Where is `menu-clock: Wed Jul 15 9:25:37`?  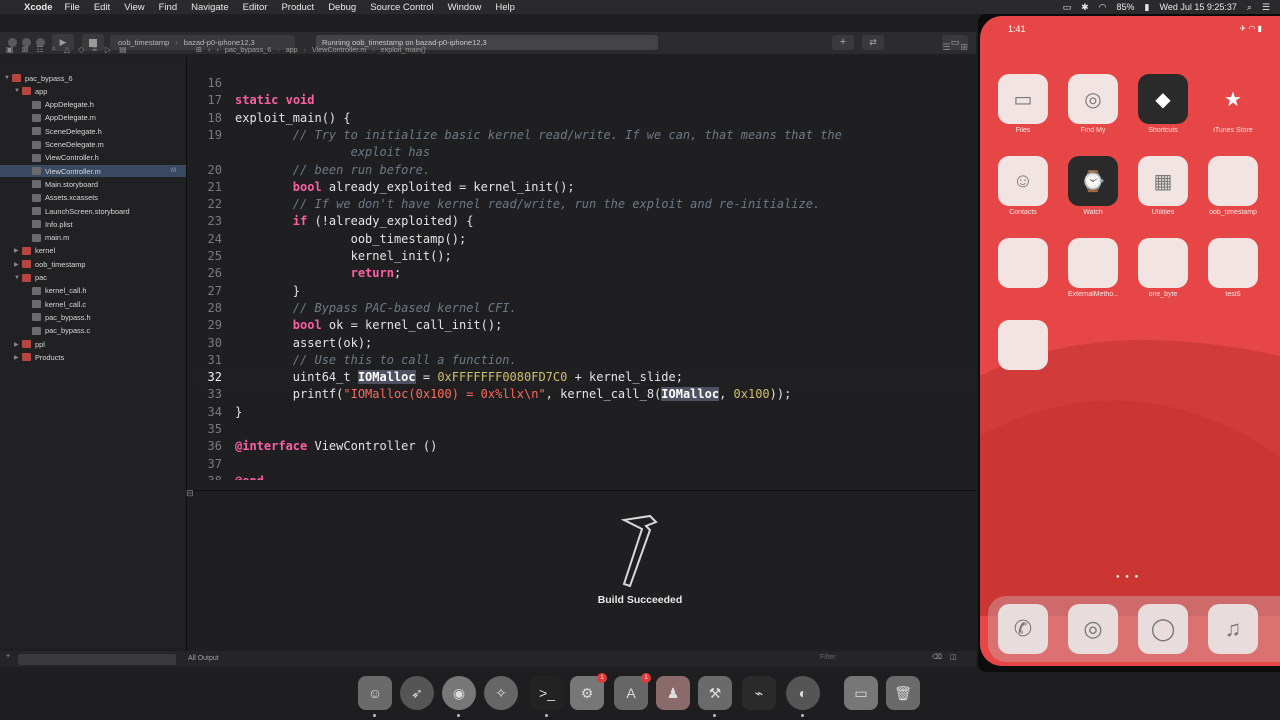 menu-clock: Wed Jul 15 9:25:37 is located at coordinates (1197, 7).